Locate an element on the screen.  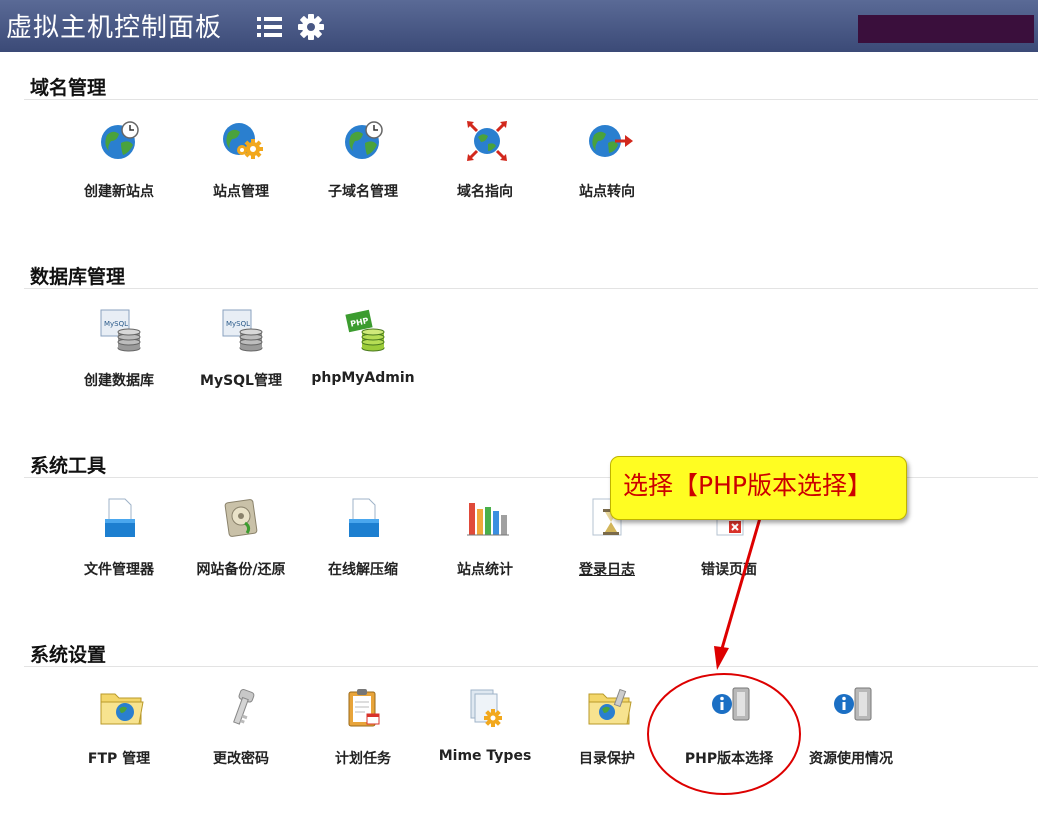
tile-site-statistics: 站点统计 is located at coordinates (485, 543).